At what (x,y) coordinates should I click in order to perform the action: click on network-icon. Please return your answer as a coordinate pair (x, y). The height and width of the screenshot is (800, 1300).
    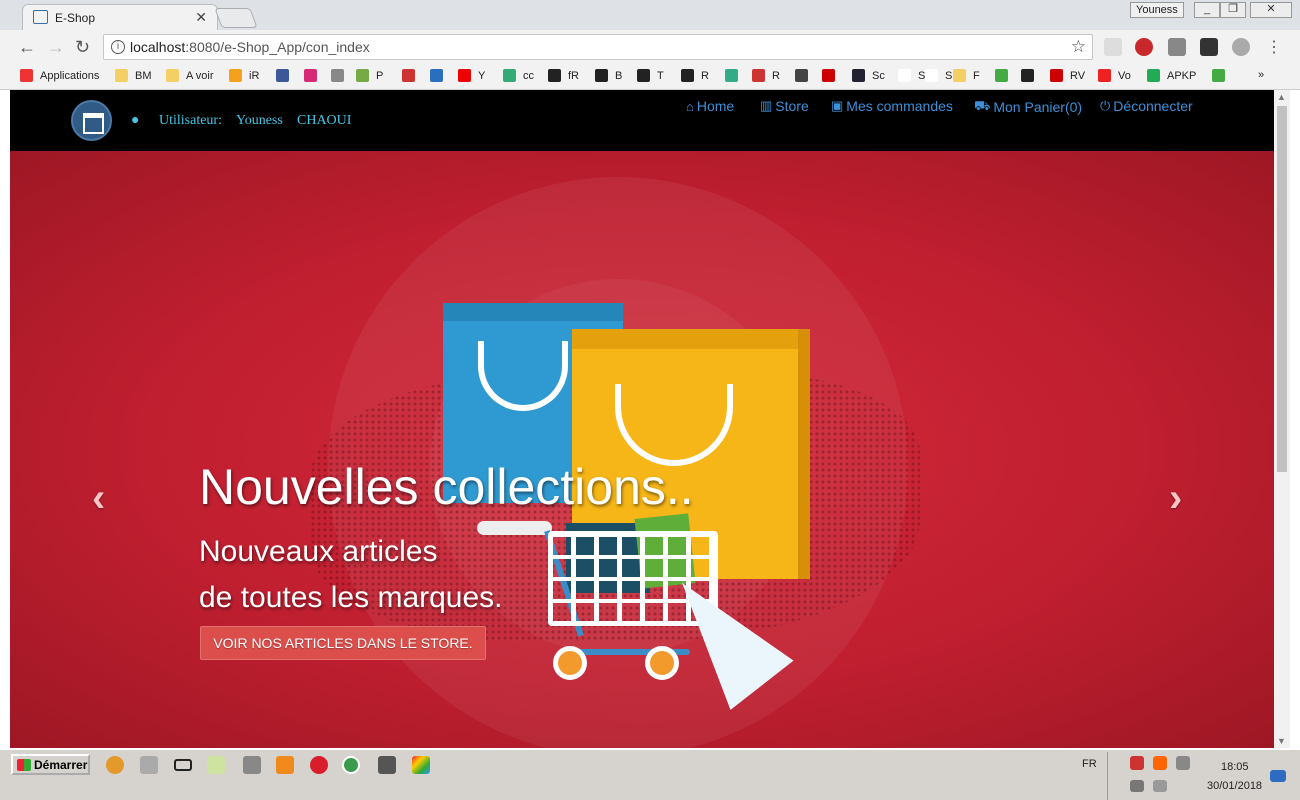
    Looking at the image, I should click on (1137, 786).